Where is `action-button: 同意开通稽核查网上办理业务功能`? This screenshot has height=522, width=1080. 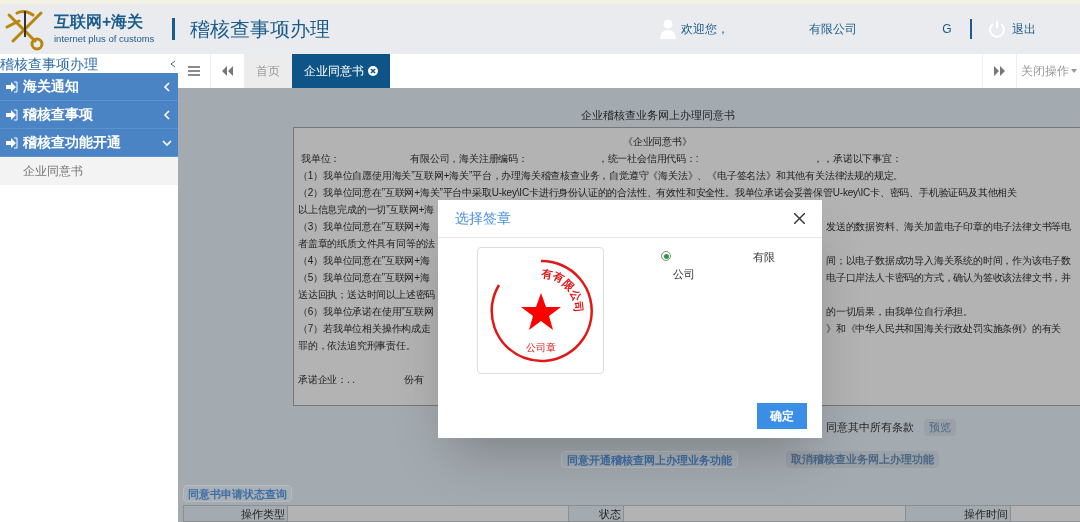 action-button: 同意开通稽核查网上办理业务功能 is located at coordinates (649, 459).